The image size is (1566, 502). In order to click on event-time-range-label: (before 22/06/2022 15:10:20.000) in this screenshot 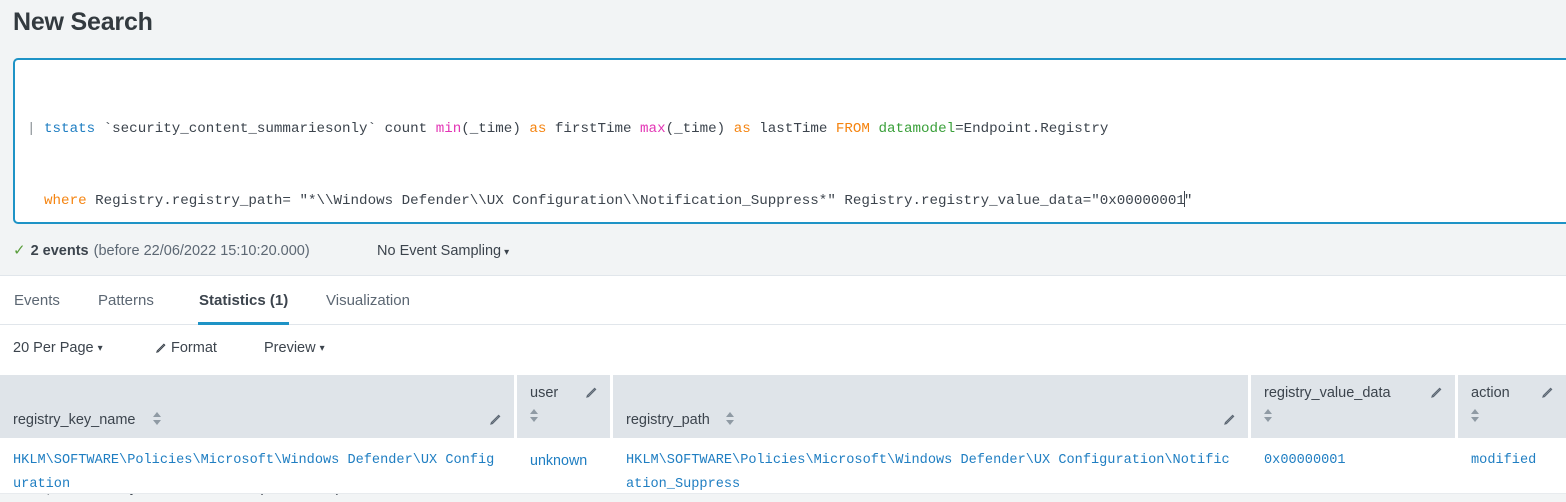, I will do `click(201, 251)`.